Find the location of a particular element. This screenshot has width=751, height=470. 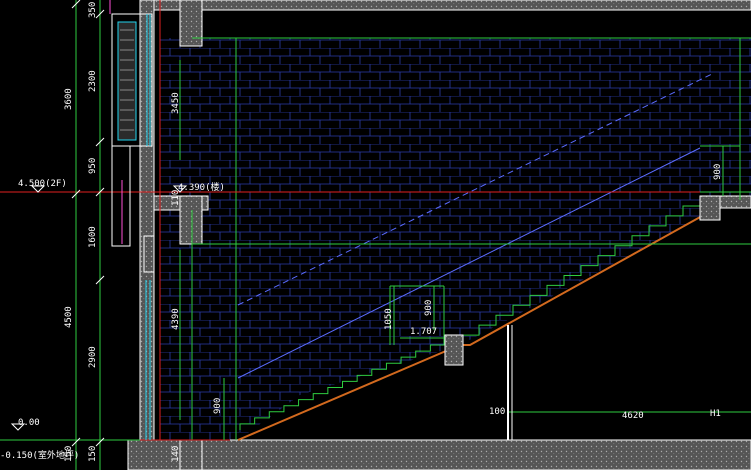

dim-1600: 1600 is located at coordinates (93, 237).